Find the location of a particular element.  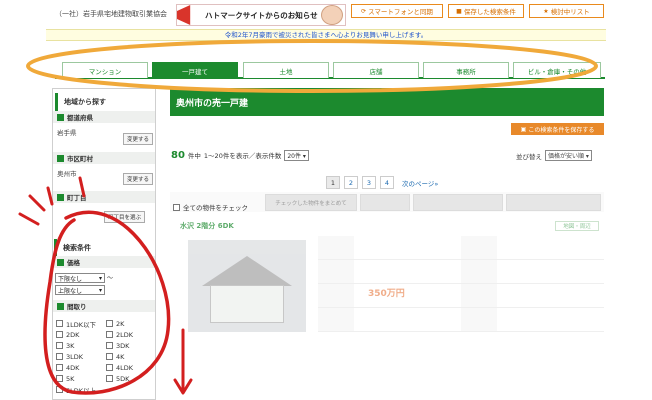

price-section: 価格 is located at coordinates (104, 262).